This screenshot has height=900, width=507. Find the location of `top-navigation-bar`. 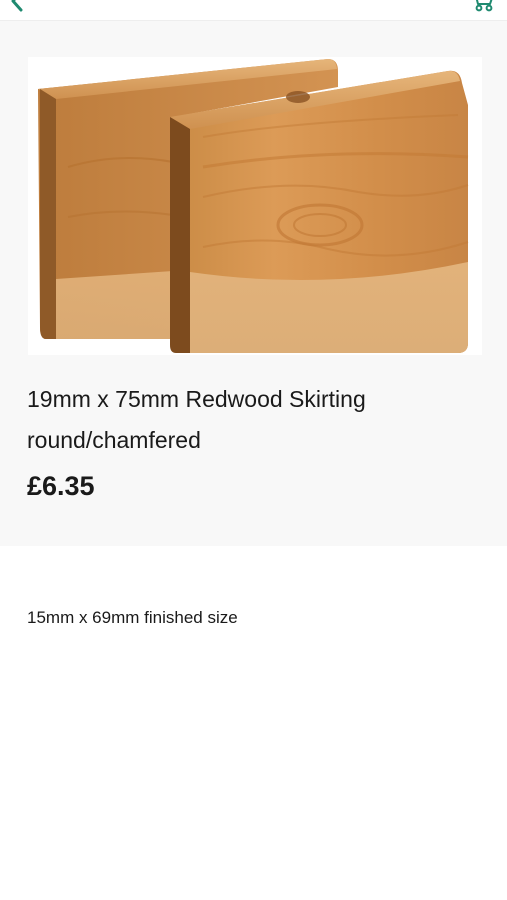

top-navigation-bar is located at coordinates (253, 10).